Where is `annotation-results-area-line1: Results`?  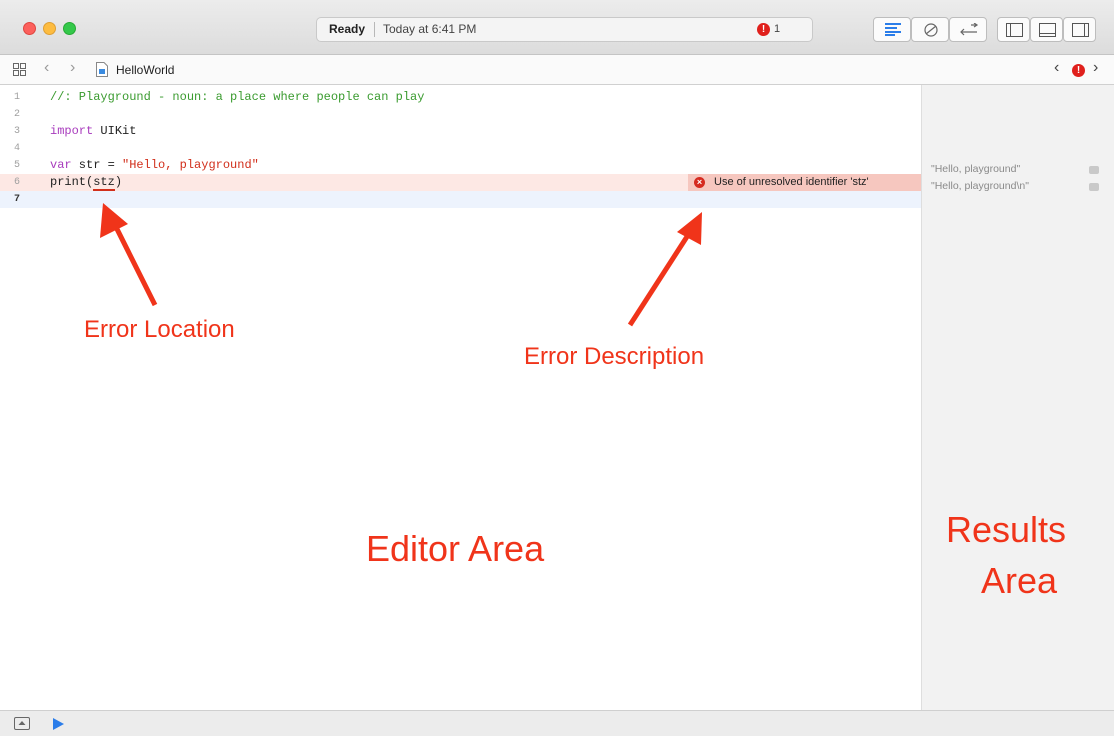 annotation-results-area-line1: Results is located at coordinates (1006, 529).